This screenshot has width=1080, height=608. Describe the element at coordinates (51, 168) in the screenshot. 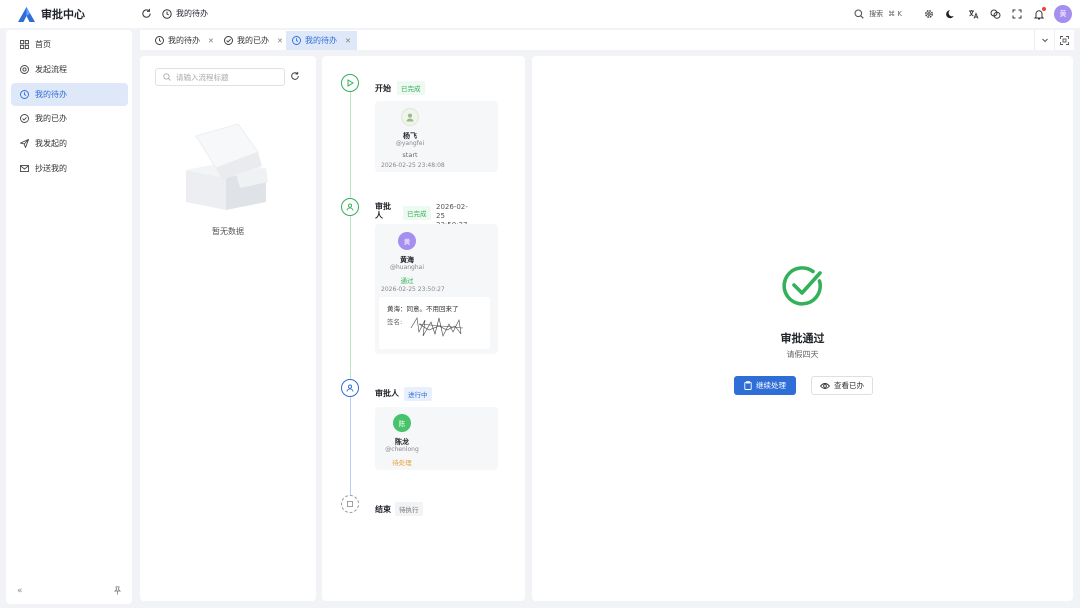

I see `sidebar-item-label: 抄送我的` at that location.